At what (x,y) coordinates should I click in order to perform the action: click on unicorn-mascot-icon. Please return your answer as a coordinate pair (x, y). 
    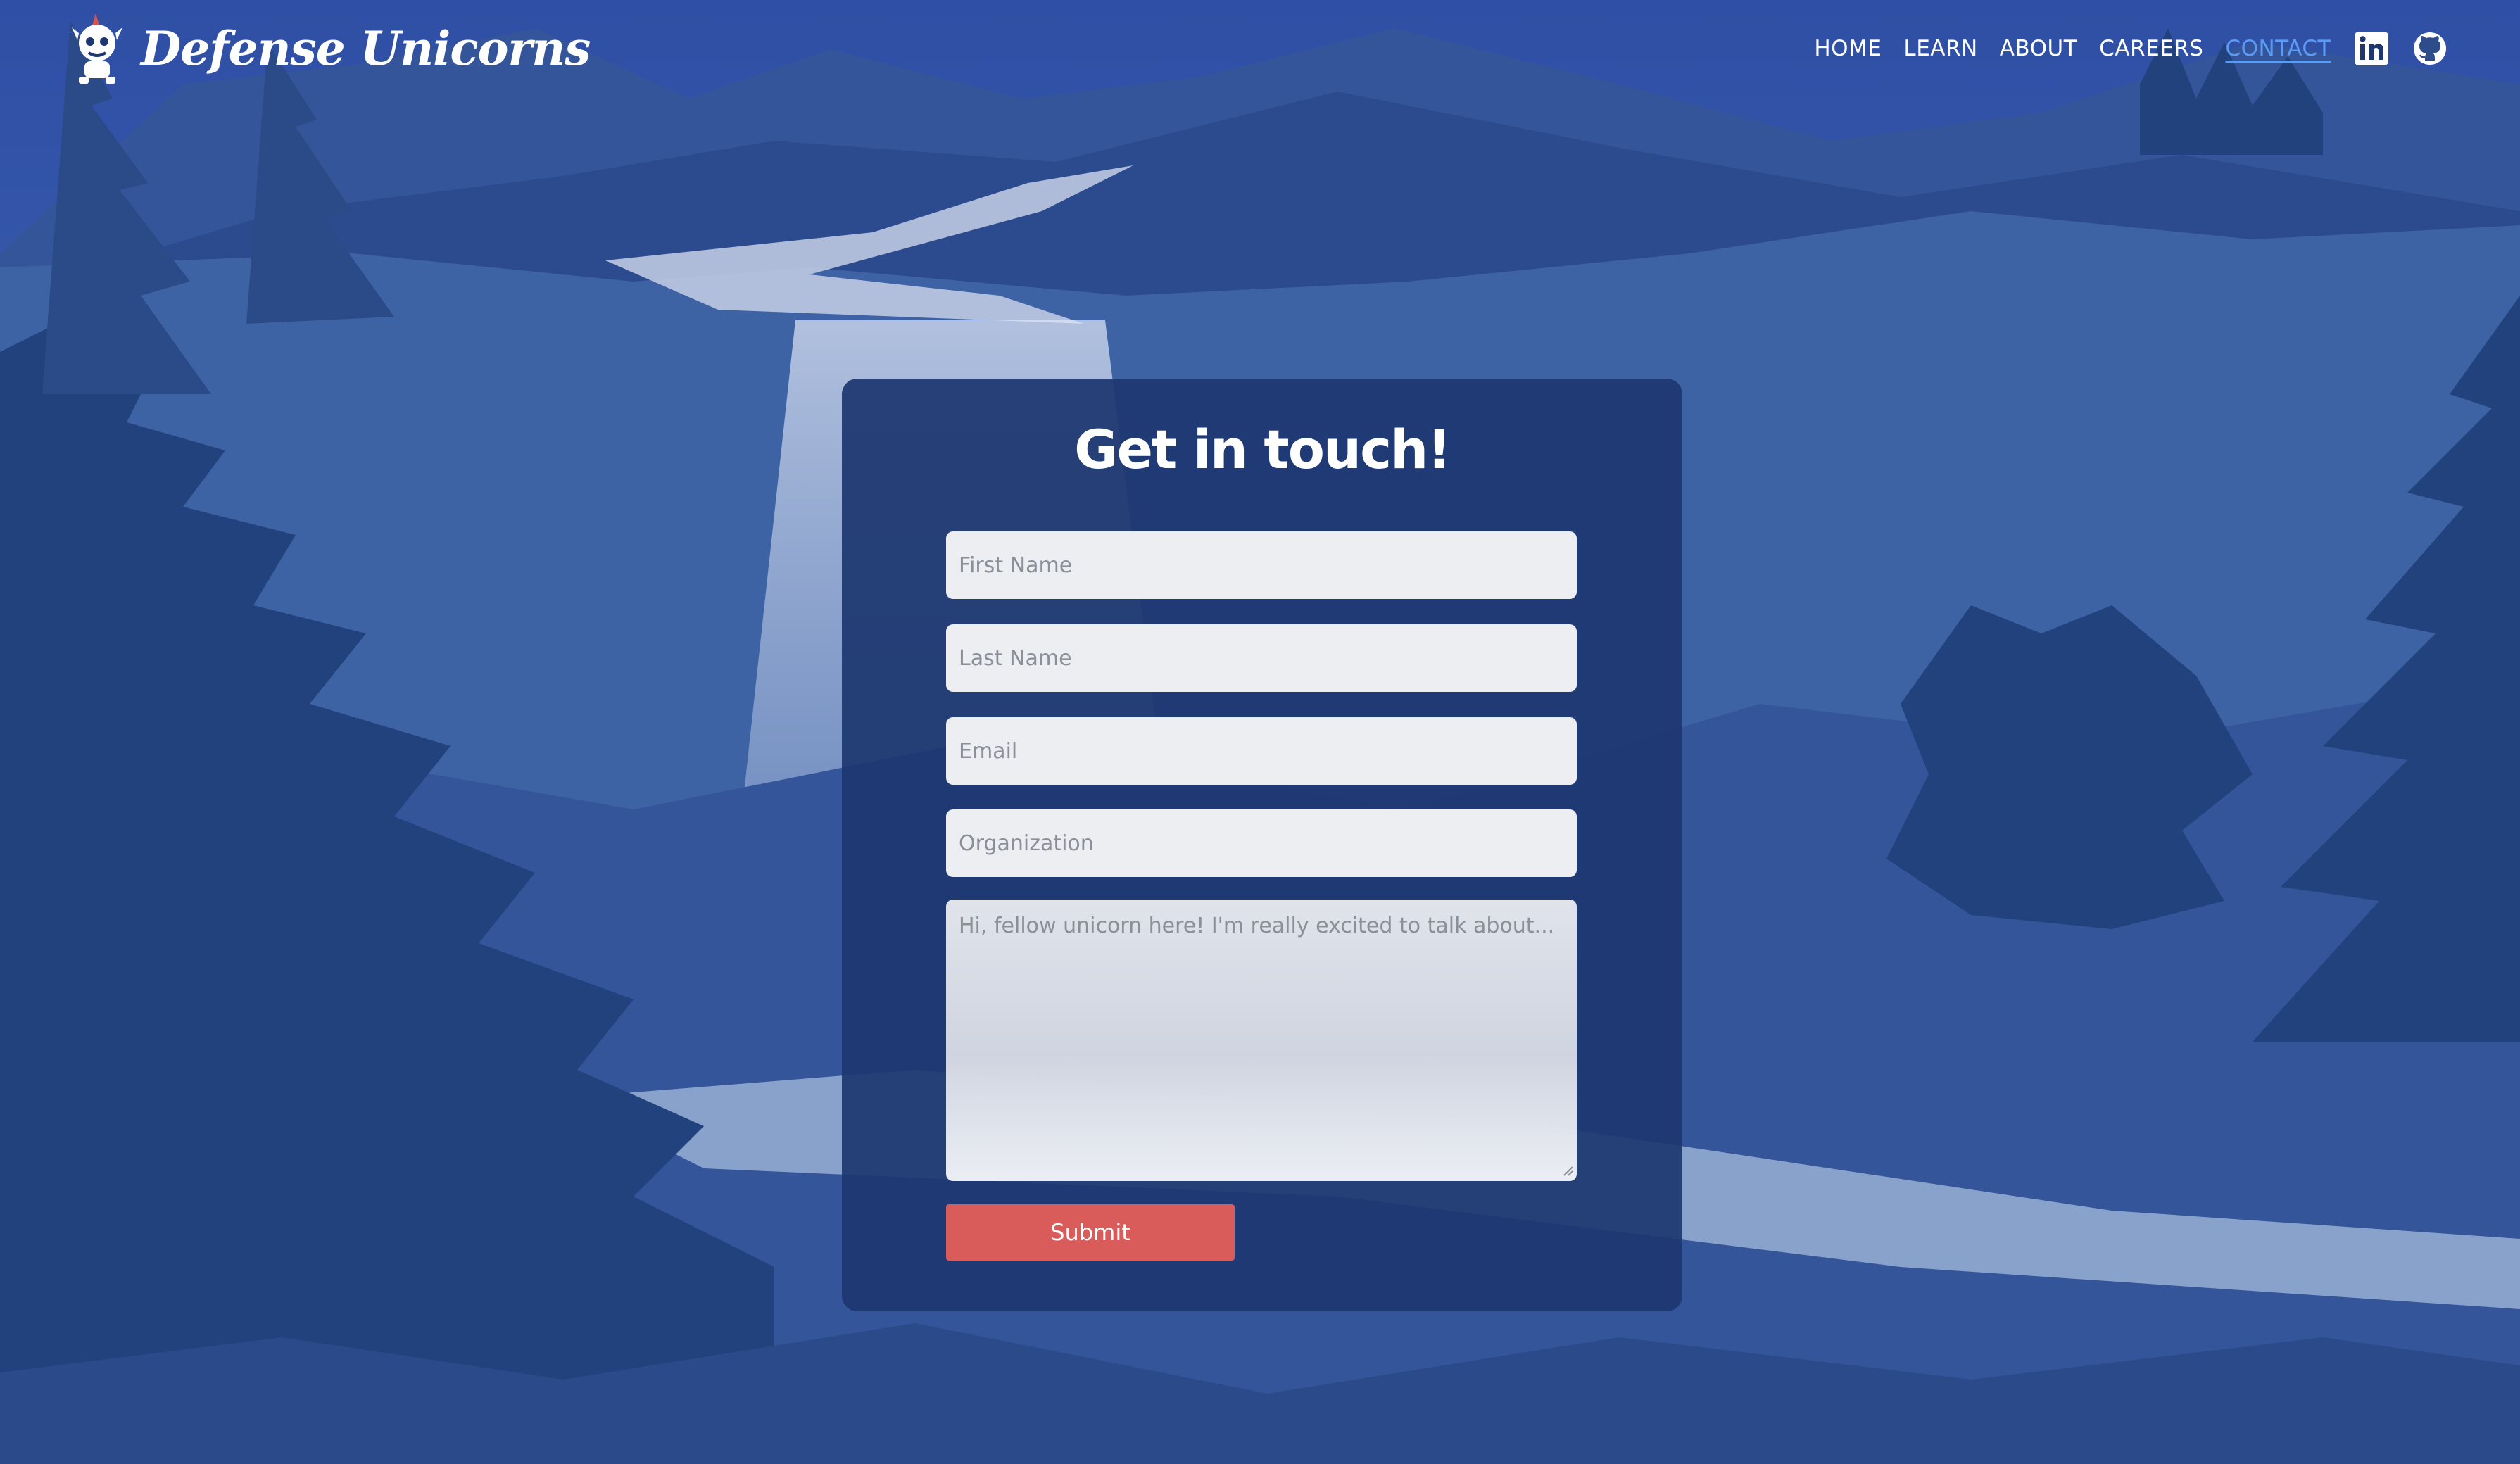
    Looking at the image, I should click on (97, 49).